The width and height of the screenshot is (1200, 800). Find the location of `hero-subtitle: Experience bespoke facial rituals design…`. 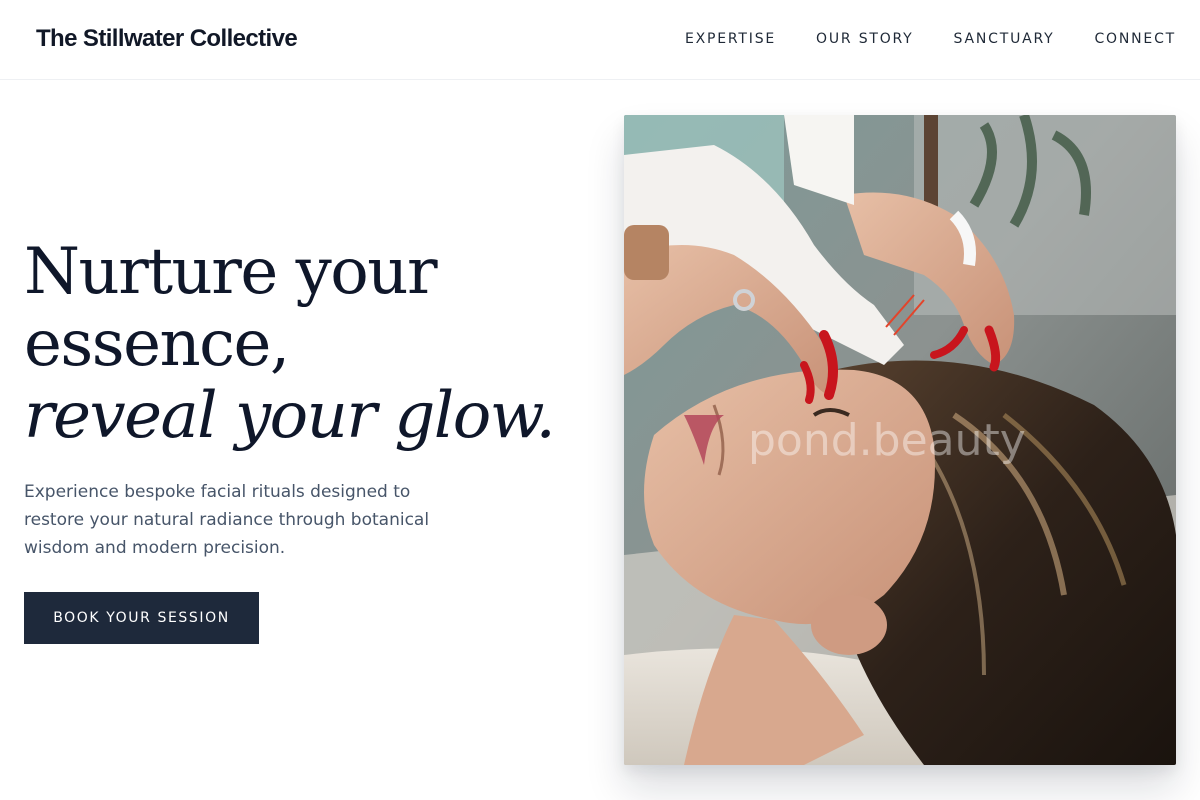

hero-subtitle: Experience bespoke facial rituals design… is located at coordinates (227, 520).